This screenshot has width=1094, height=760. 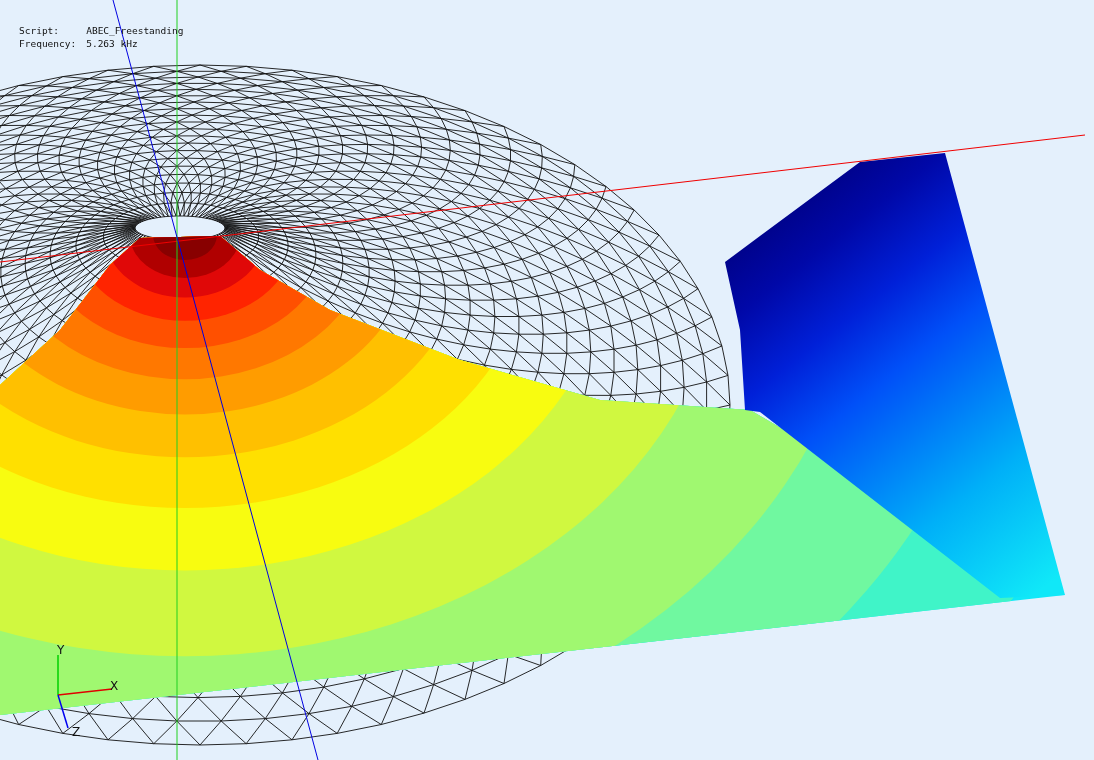 I want to click on info-label: Script:, so click(x=40, y=30).